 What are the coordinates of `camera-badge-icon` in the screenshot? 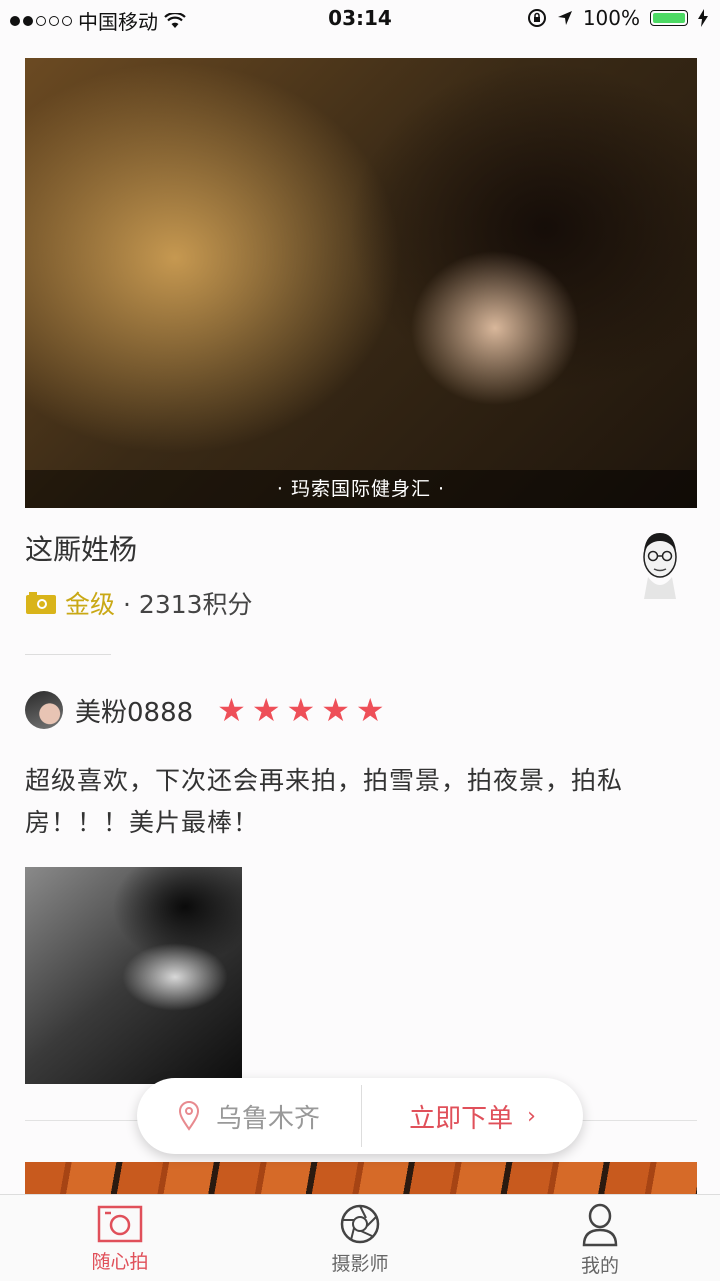 It's located at (41, 603).